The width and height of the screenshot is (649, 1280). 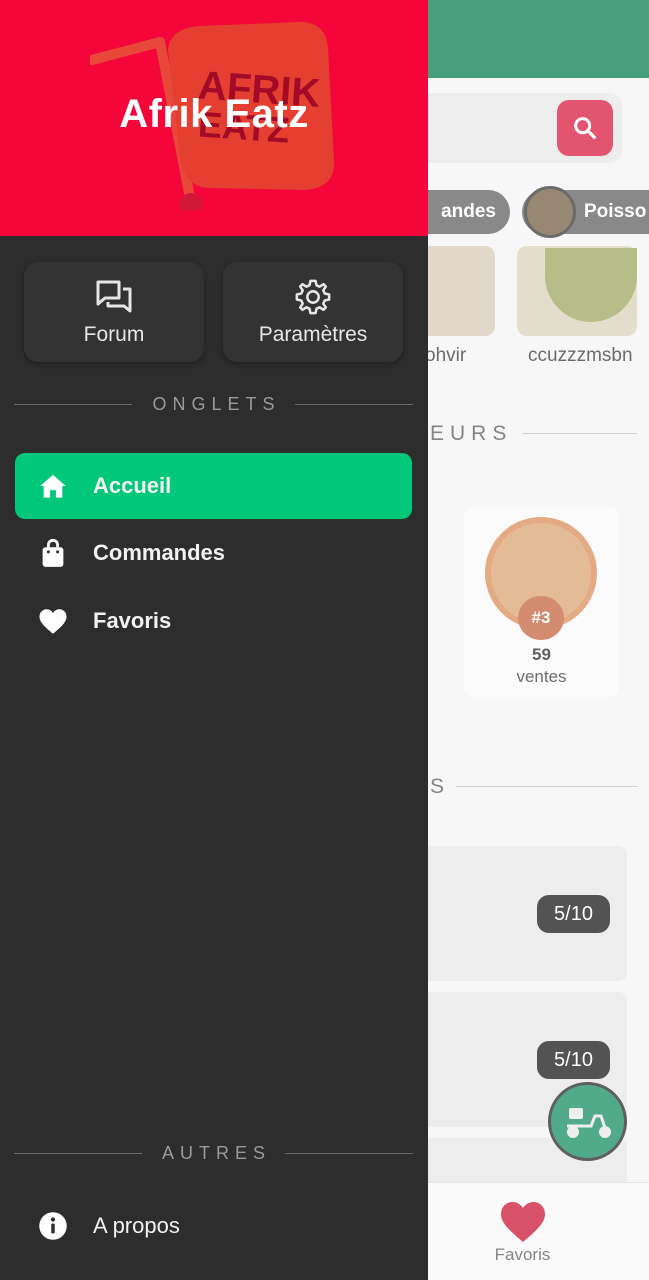 What do you see at coordinates (136, 1225) in the screenshot?
I see `nav-item-label: A propos` at bounding box center [136, 1225].